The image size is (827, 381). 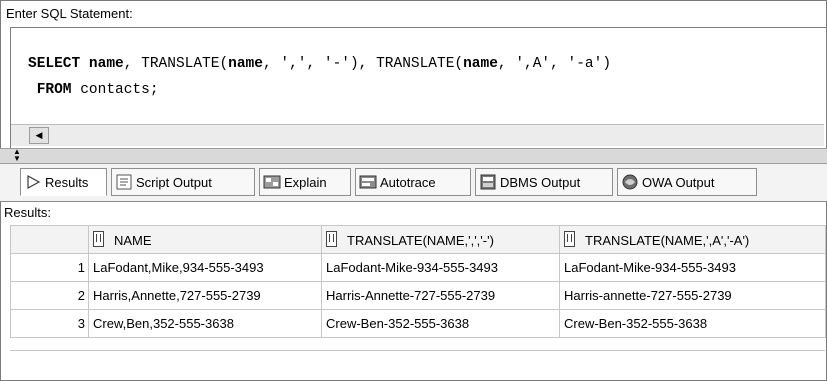 I want to click on keyword-select: SELECT, so click(x=54, y=64).